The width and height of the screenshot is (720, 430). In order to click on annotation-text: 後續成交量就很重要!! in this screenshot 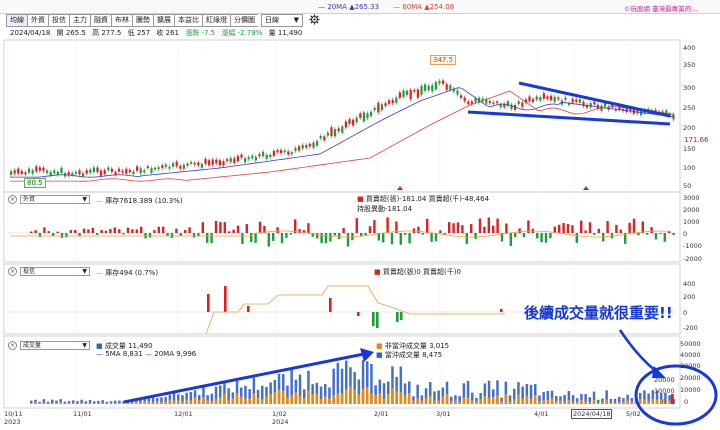, I will do `click(598, 313)`.